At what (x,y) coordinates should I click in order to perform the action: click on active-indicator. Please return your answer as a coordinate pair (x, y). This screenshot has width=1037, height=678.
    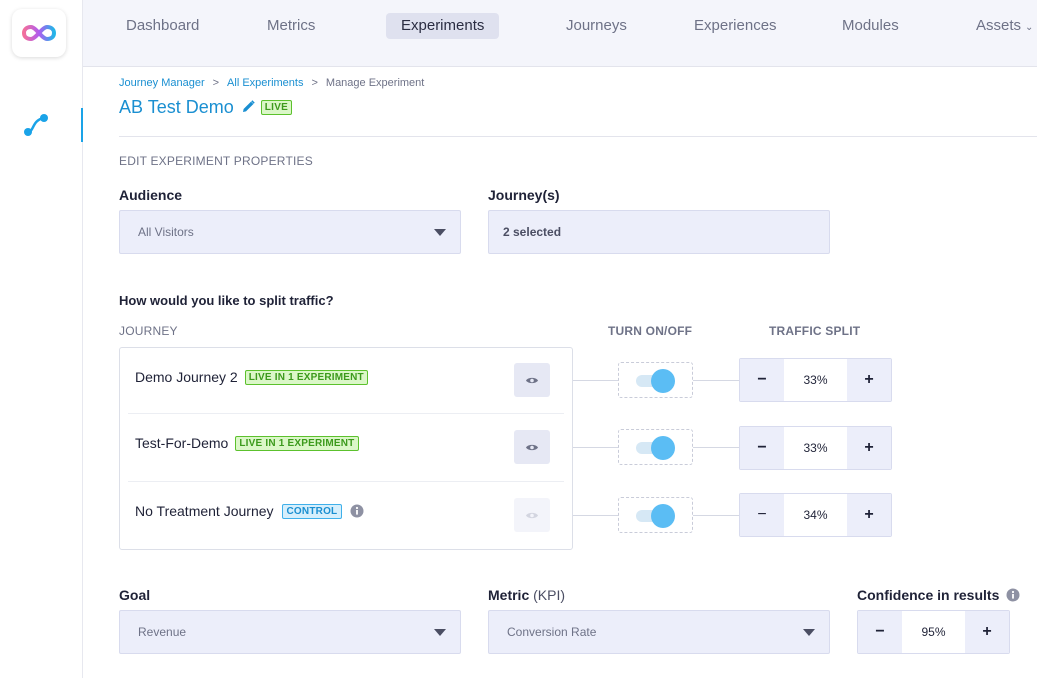
    Looking at the image, I should click on (82, 125).